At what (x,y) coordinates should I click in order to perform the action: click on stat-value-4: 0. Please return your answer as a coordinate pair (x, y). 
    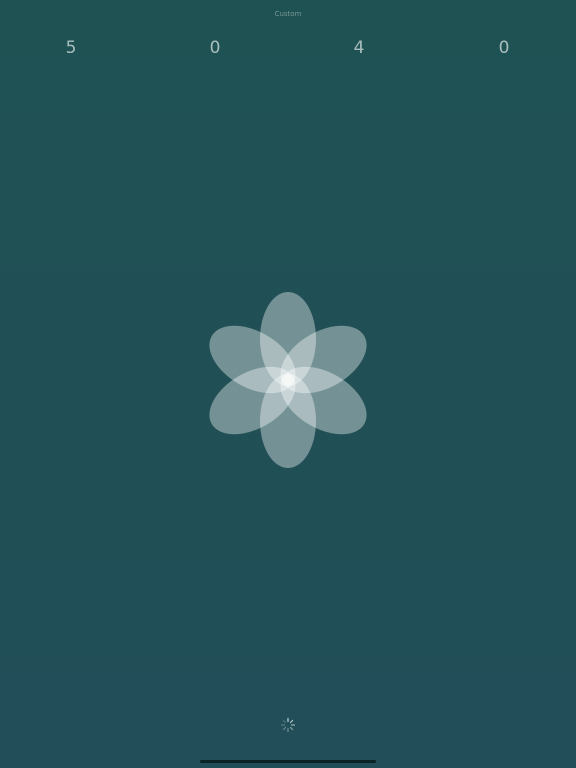
    Looking at the image, I should click on (504, 48).